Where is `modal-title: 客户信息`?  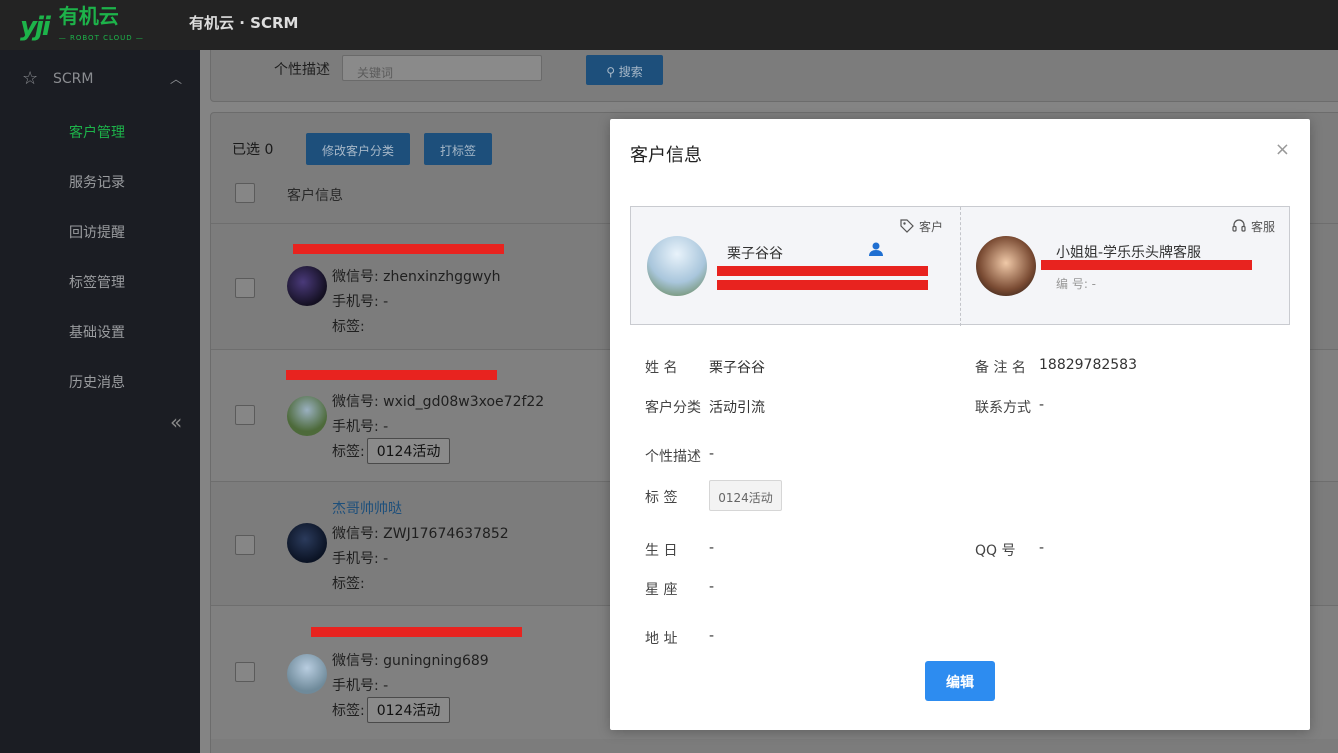
modal-title: 客户信息 is located at coordinates (666, 155).